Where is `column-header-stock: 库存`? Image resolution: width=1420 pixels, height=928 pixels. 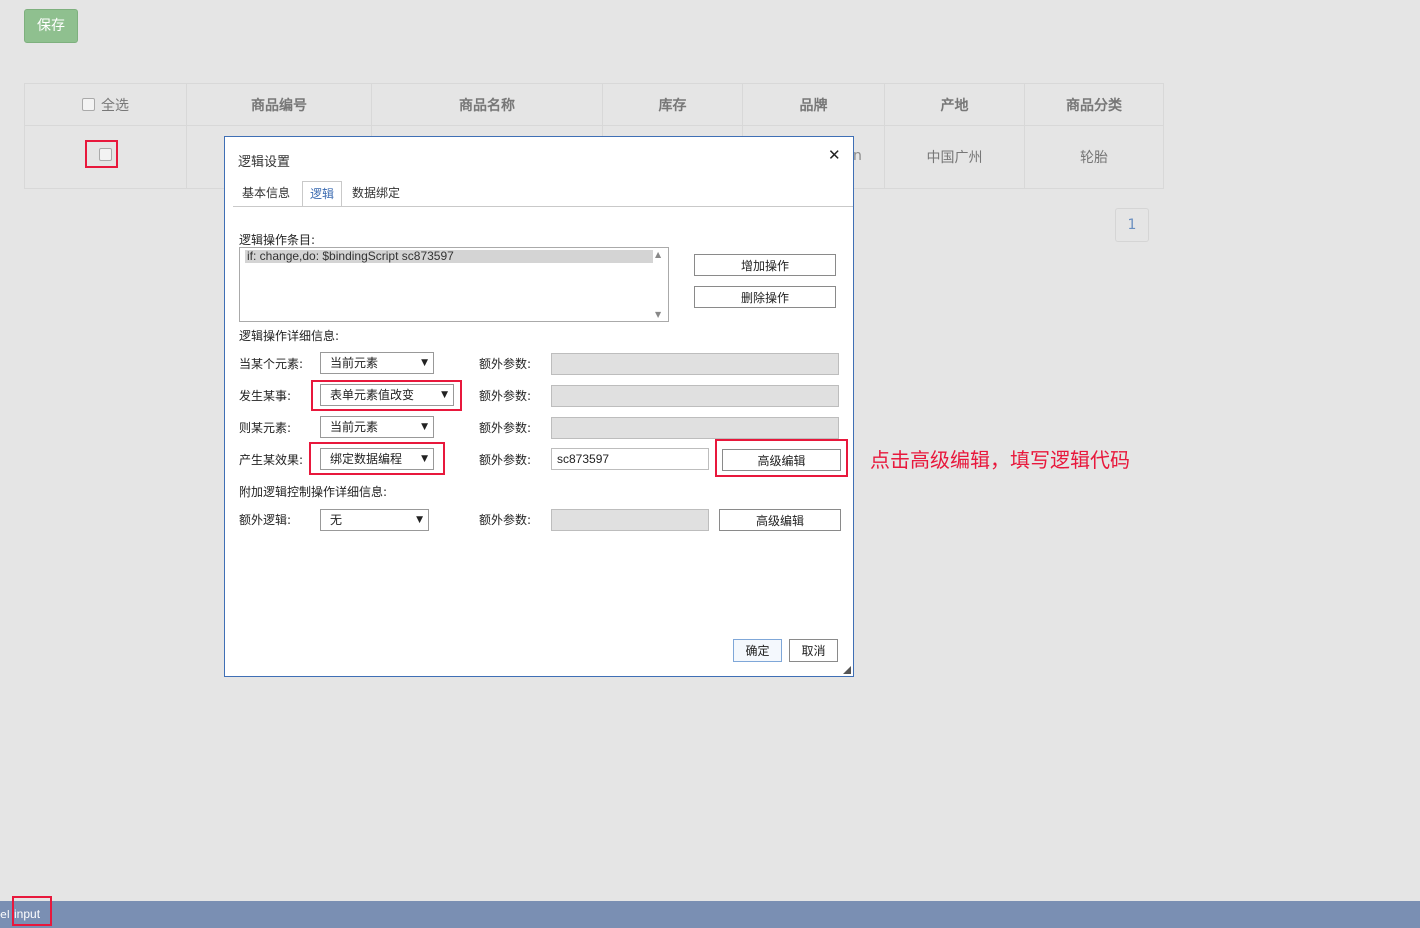 column-header-stock: 库存 is located at coordinates (672, 104).